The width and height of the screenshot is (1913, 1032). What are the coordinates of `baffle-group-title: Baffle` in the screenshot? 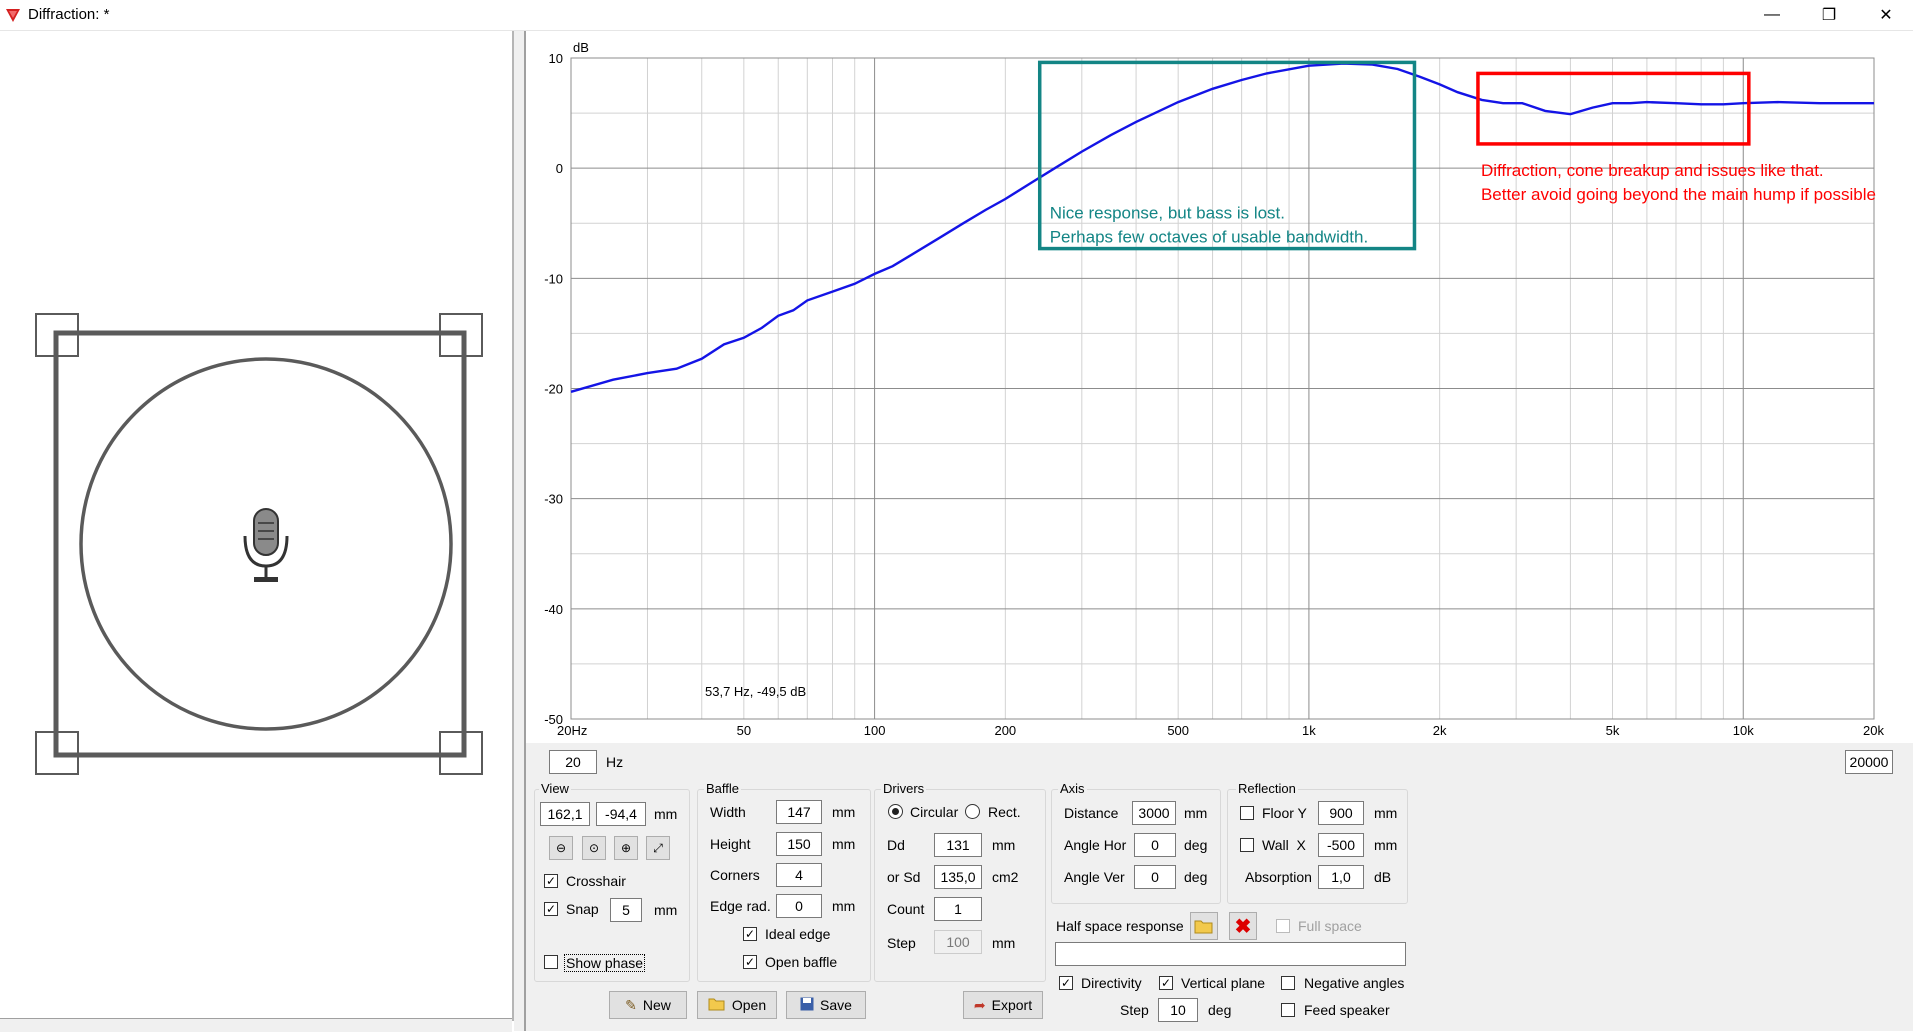 It's located at (723, 788).